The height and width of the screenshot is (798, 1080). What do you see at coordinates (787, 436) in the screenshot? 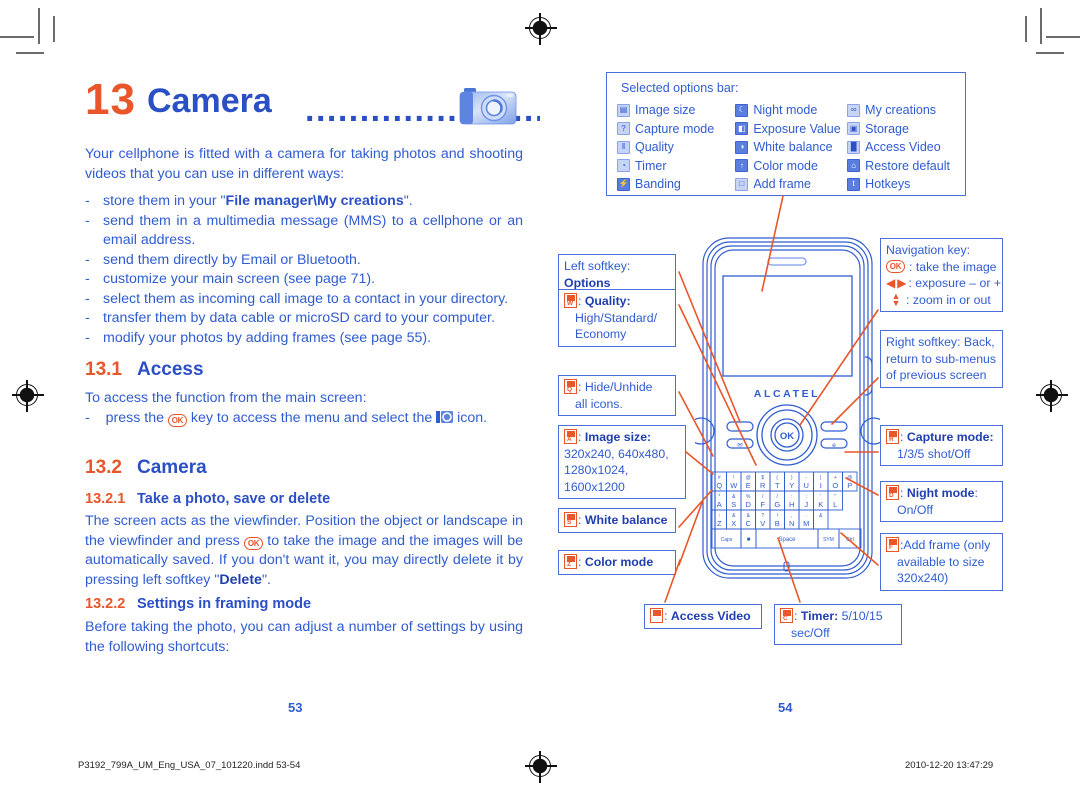
I see `svg-text: OK` at bounding box center [787, 436].